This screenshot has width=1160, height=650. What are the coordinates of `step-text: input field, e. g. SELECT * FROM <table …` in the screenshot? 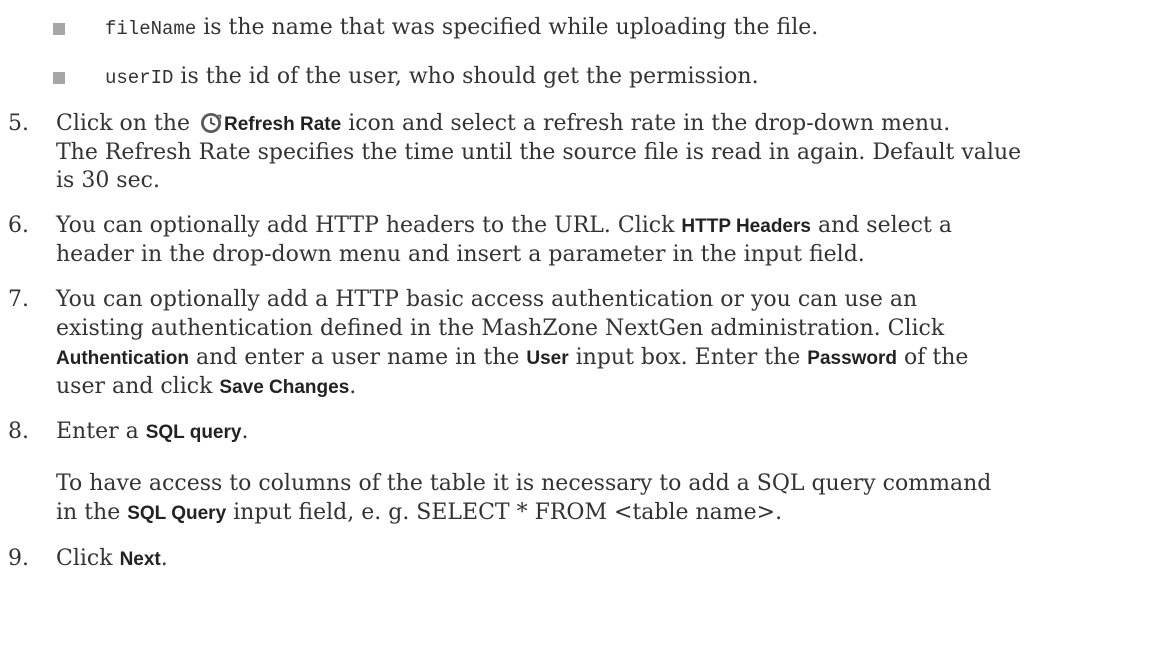 It's located at (504, 512).